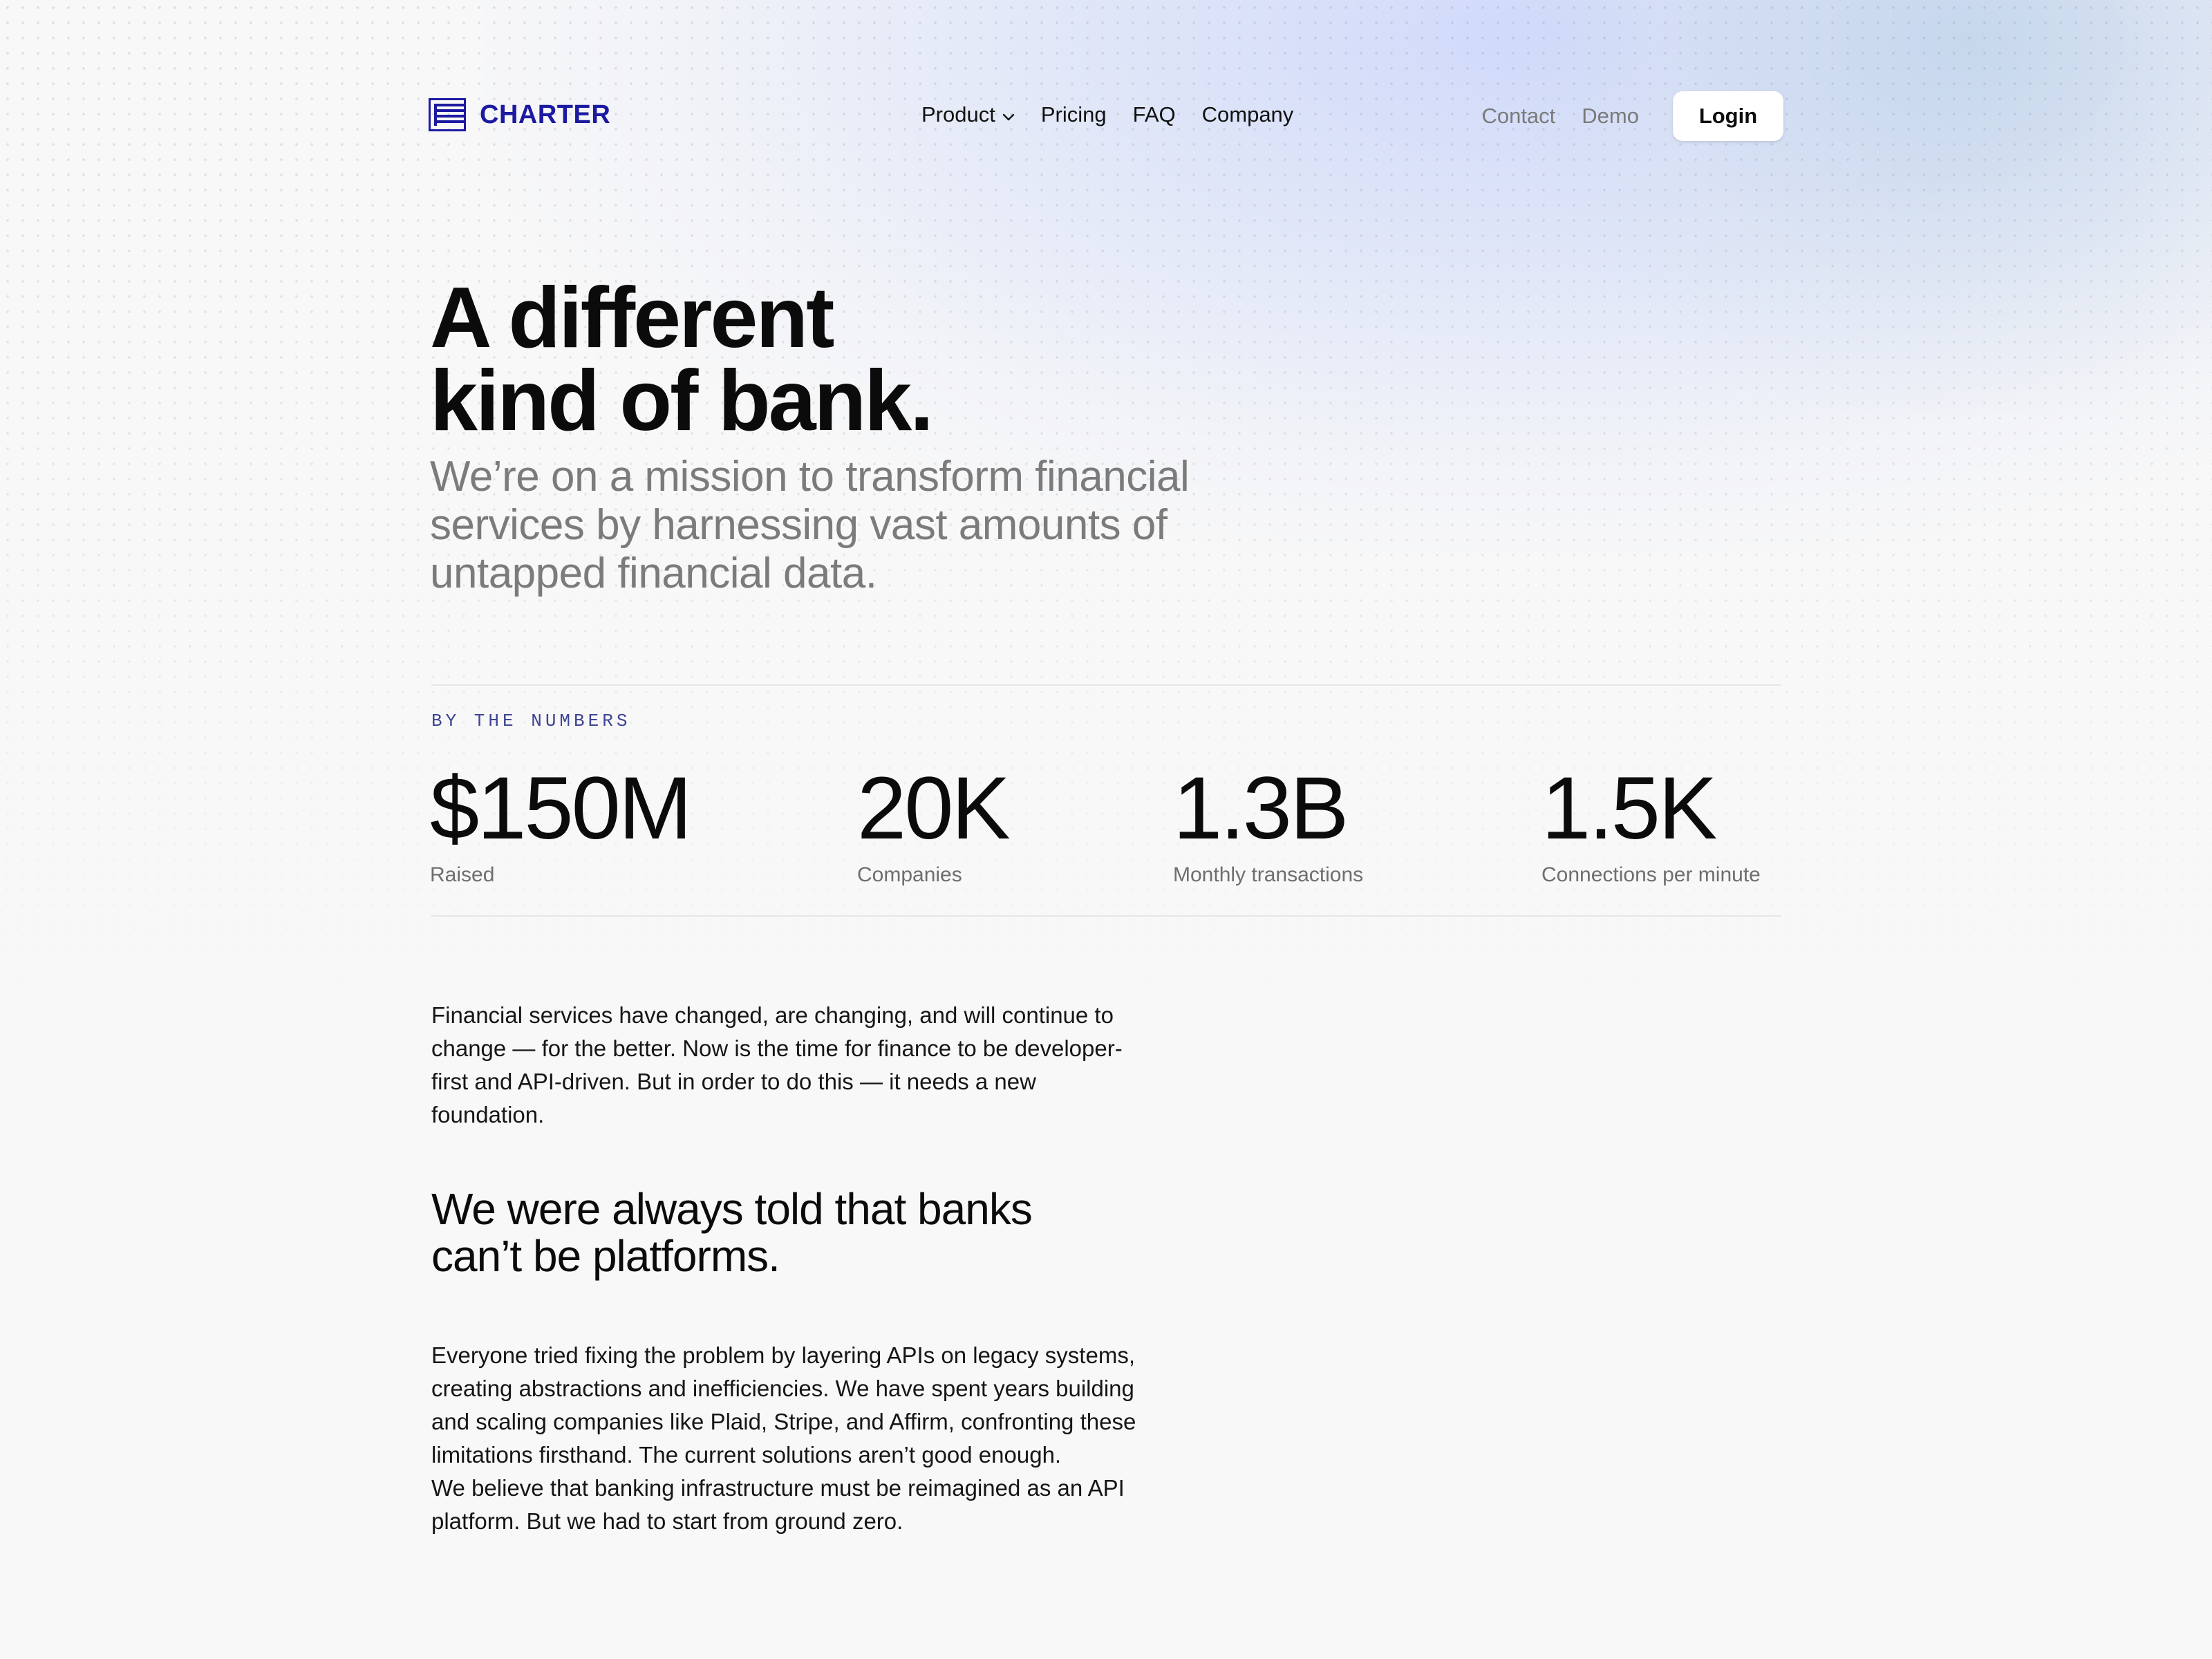 This screenshot has height=1659, width=2212. Describe the element at coordinates (488, 1114) in the screenshot. I see `intro-line: foundation.` at that location.